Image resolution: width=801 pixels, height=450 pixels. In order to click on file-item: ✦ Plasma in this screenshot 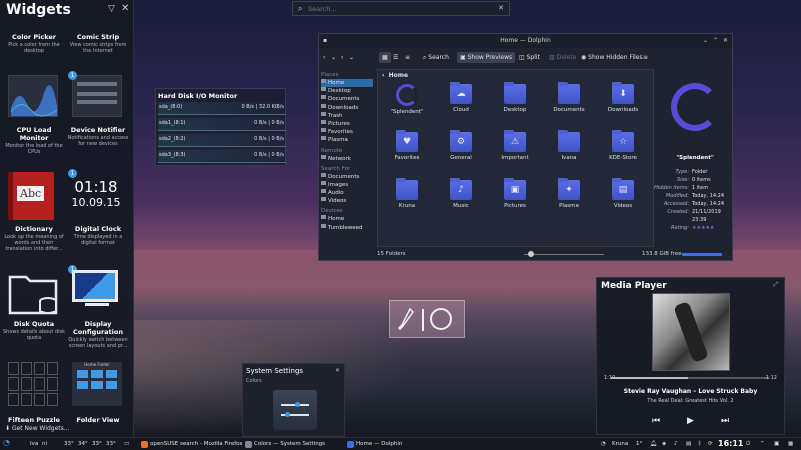, I will do `click(569, 193)`.